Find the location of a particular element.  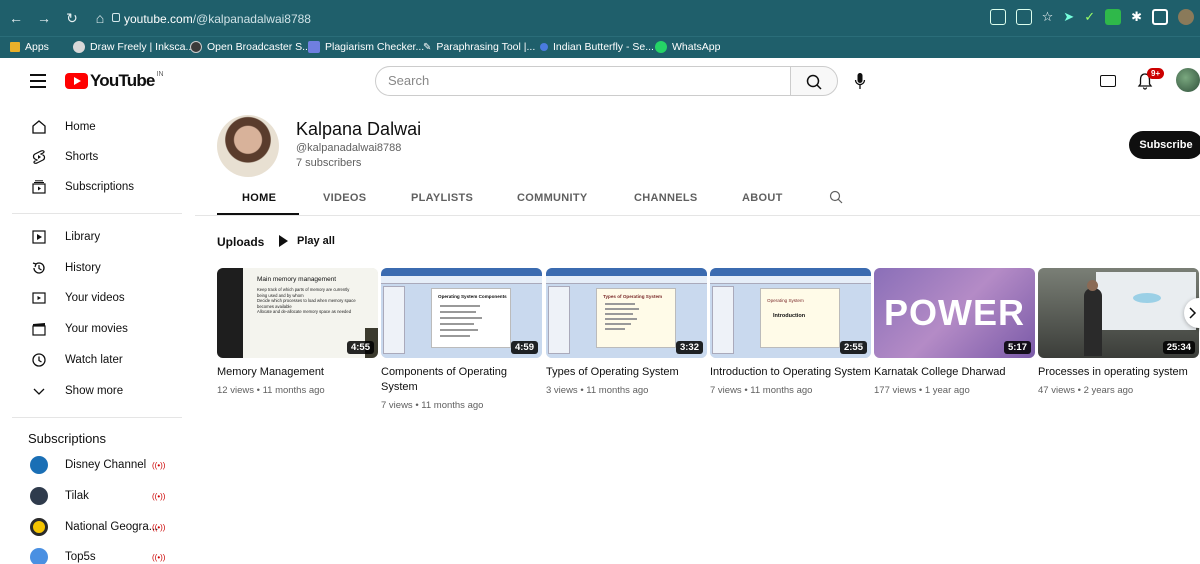

uploads-heading: Uploads is located at coordinates (240, 242).